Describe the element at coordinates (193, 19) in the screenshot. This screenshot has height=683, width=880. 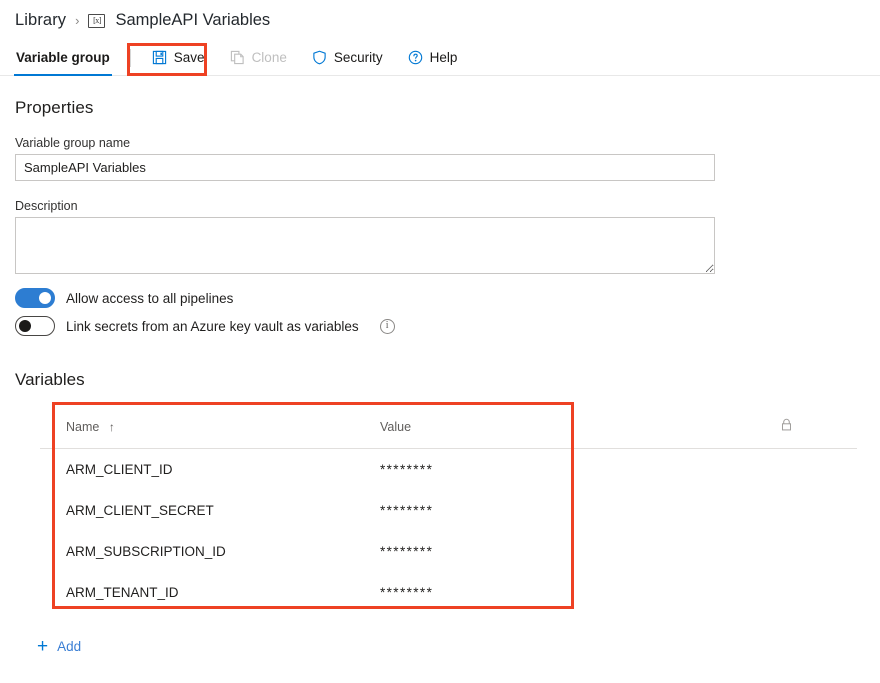
I see `breadcrumb-current-item: SampleAPI Variables` at that location.